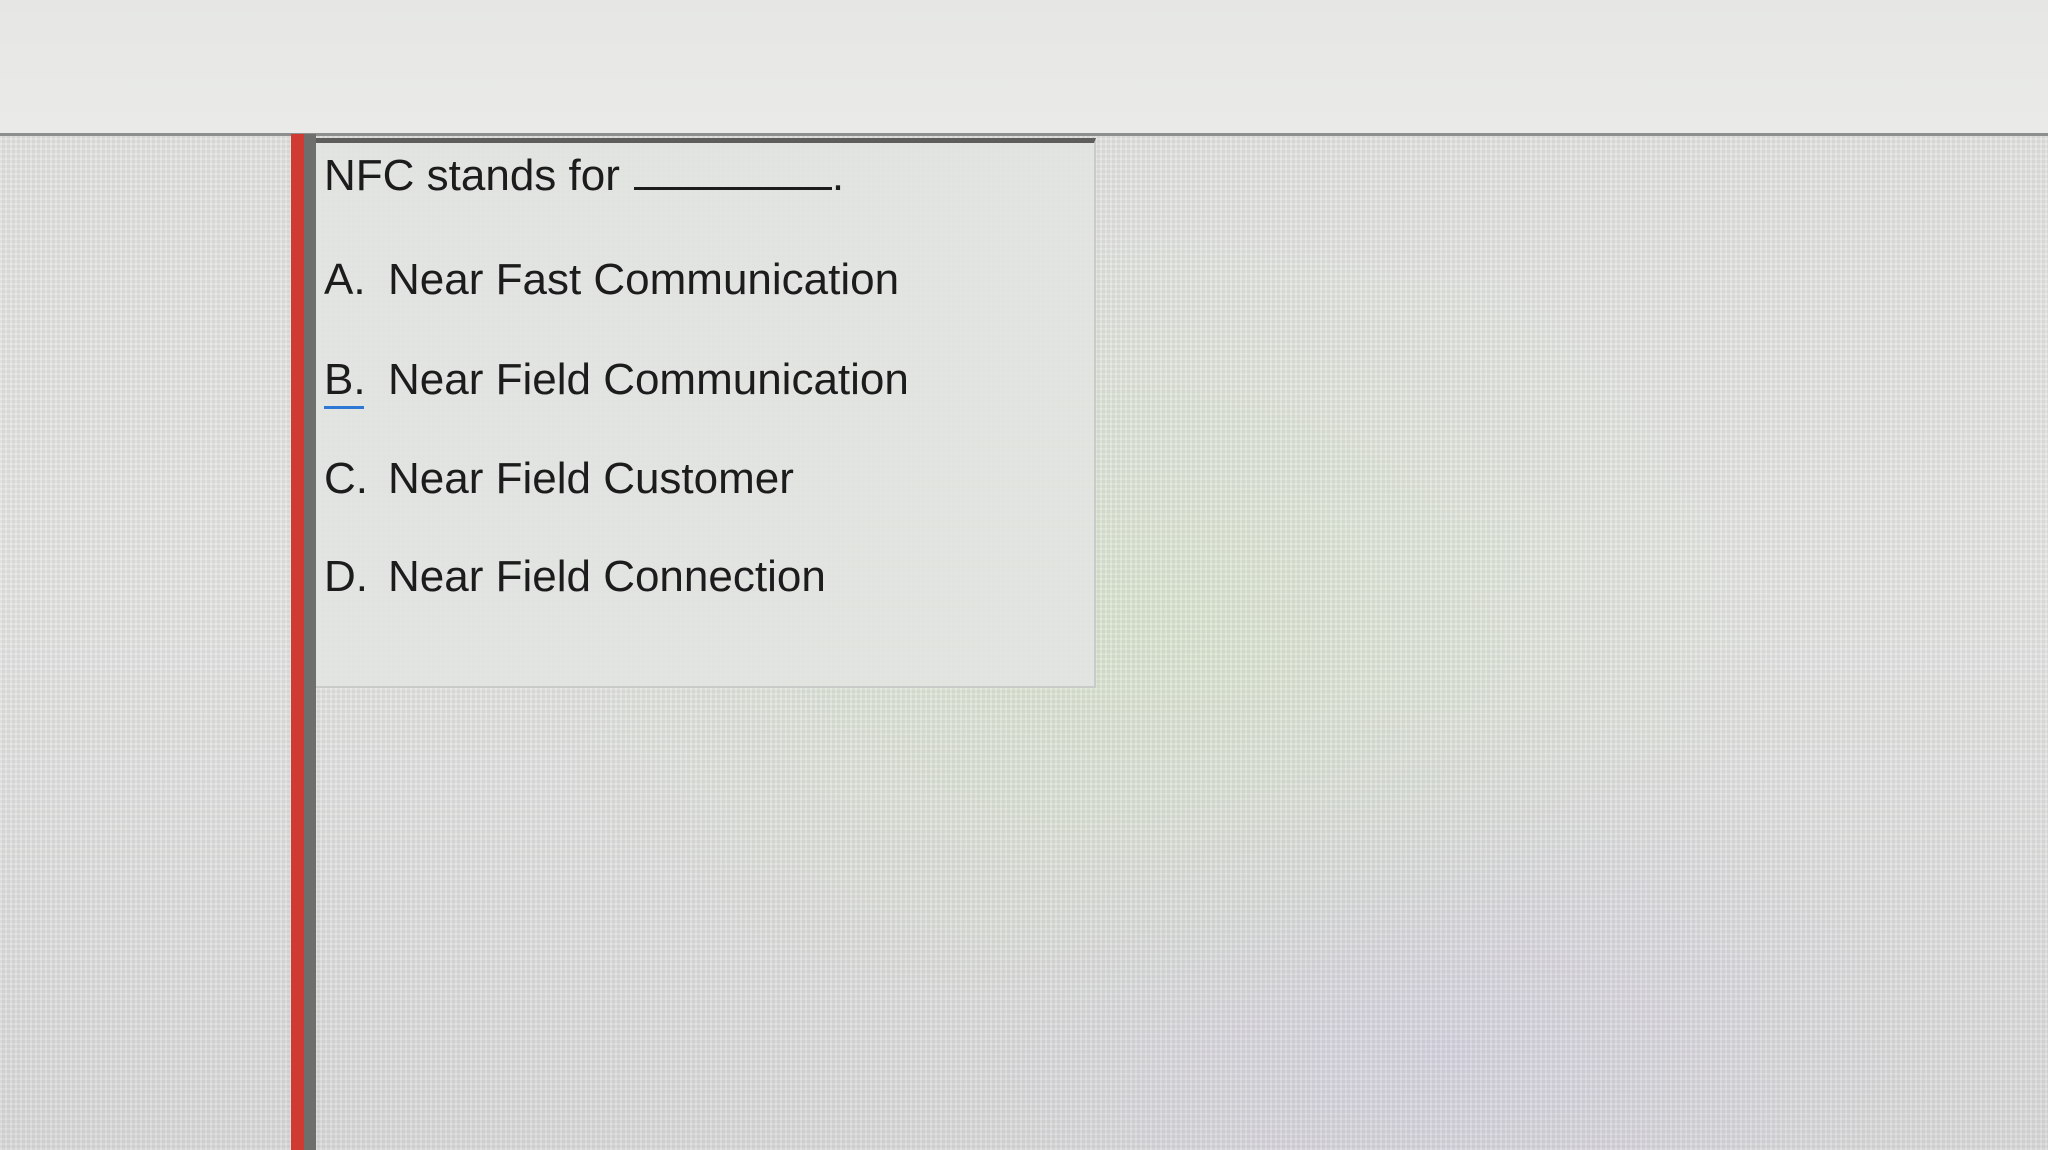  Describe the element at coordinates (838, 175) in the screenshot. I see `question-period: .` at that location.